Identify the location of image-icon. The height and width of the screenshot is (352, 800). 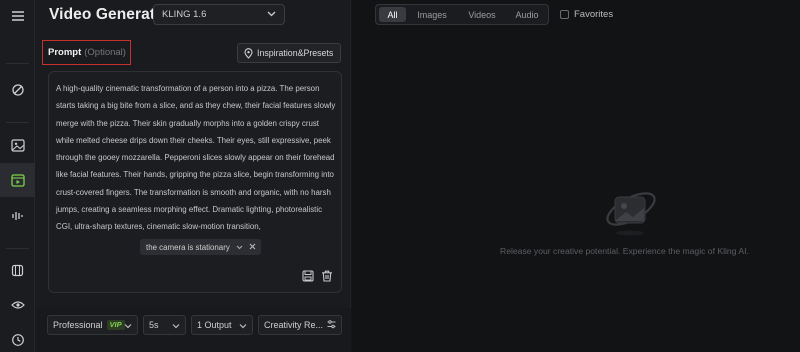
(17, 145).